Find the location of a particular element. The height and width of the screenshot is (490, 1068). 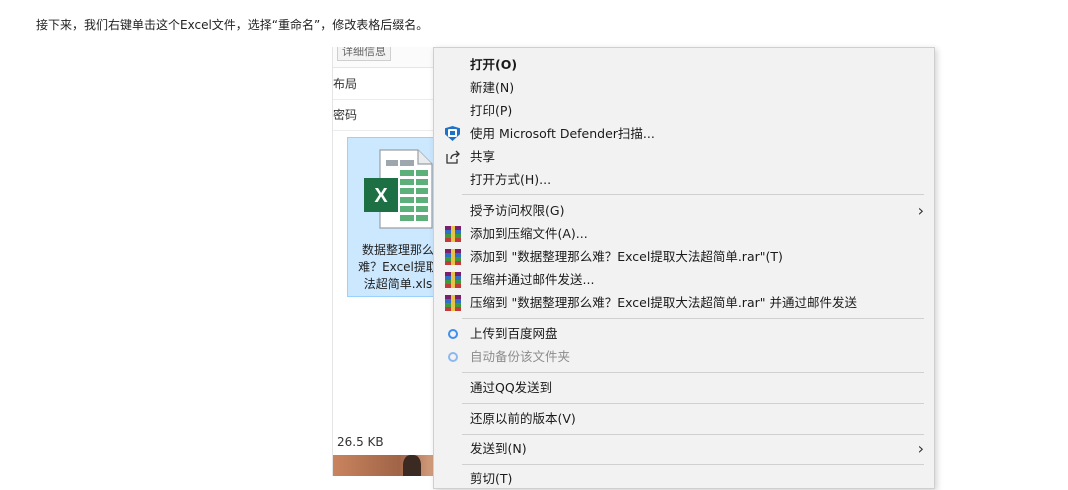

excel-file-icon: X is located at coordinates (398, 189).